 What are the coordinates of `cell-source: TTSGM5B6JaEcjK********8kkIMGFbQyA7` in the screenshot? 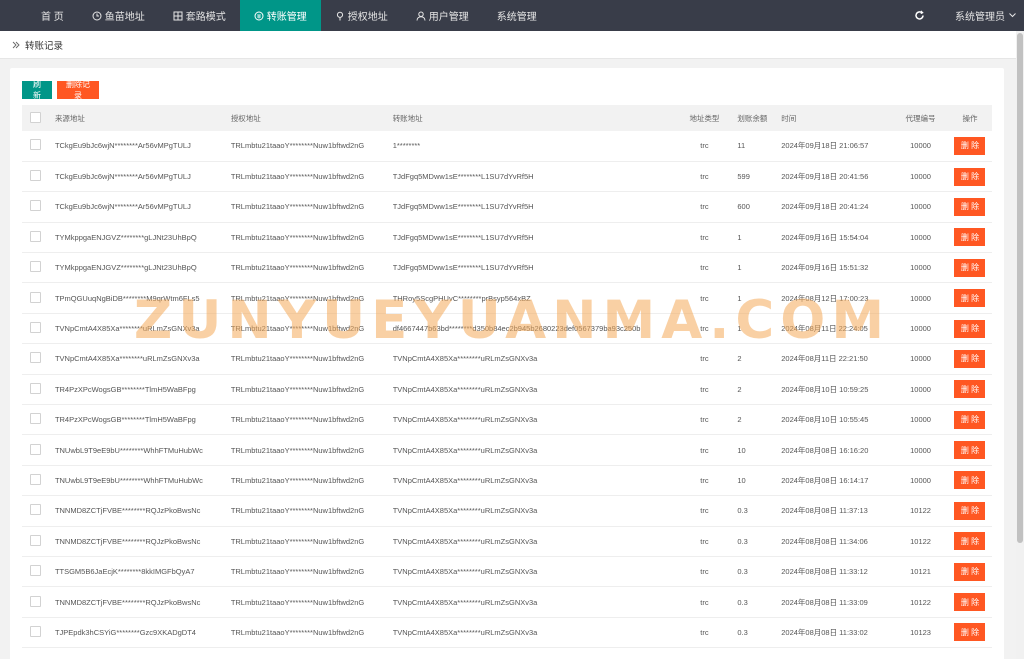 It's located at (124, 572).